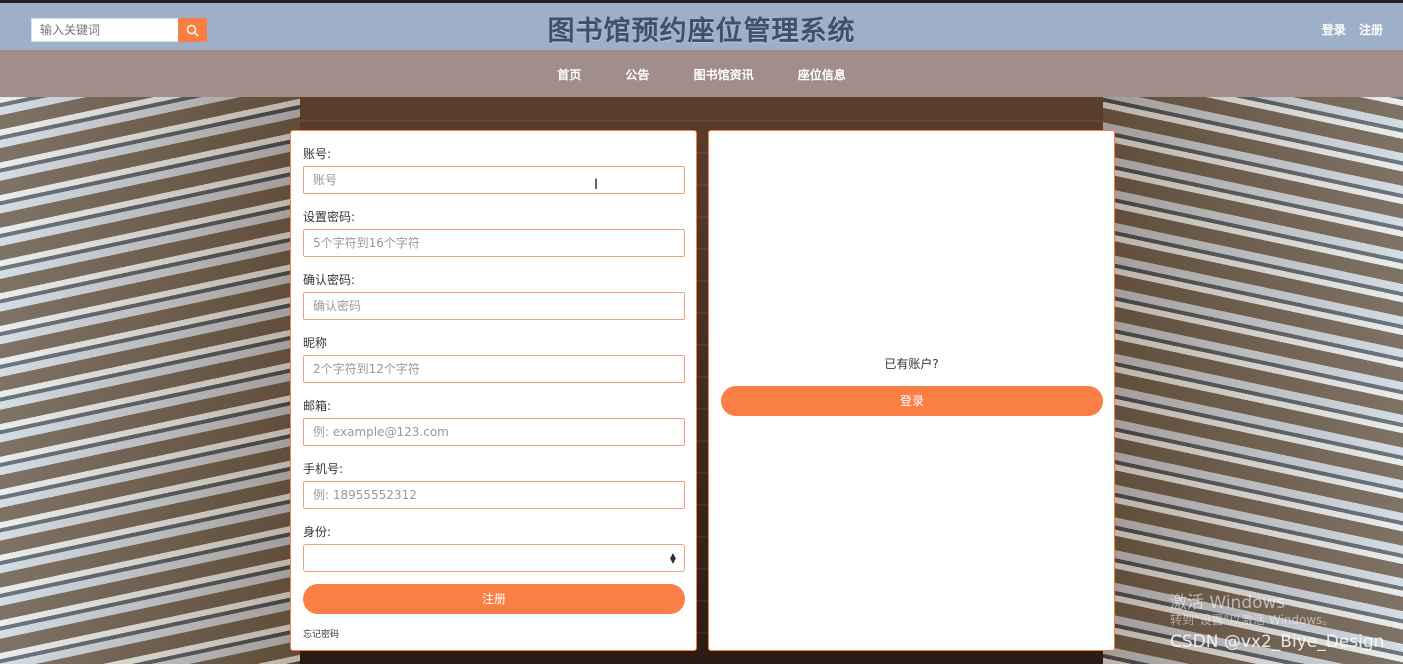 This screenshot has height=664, width=1403. What do you see at coordinates (315, 343) in the screenshot?
I see `nickname-label: 昵称` at bounding box center [315, 343].